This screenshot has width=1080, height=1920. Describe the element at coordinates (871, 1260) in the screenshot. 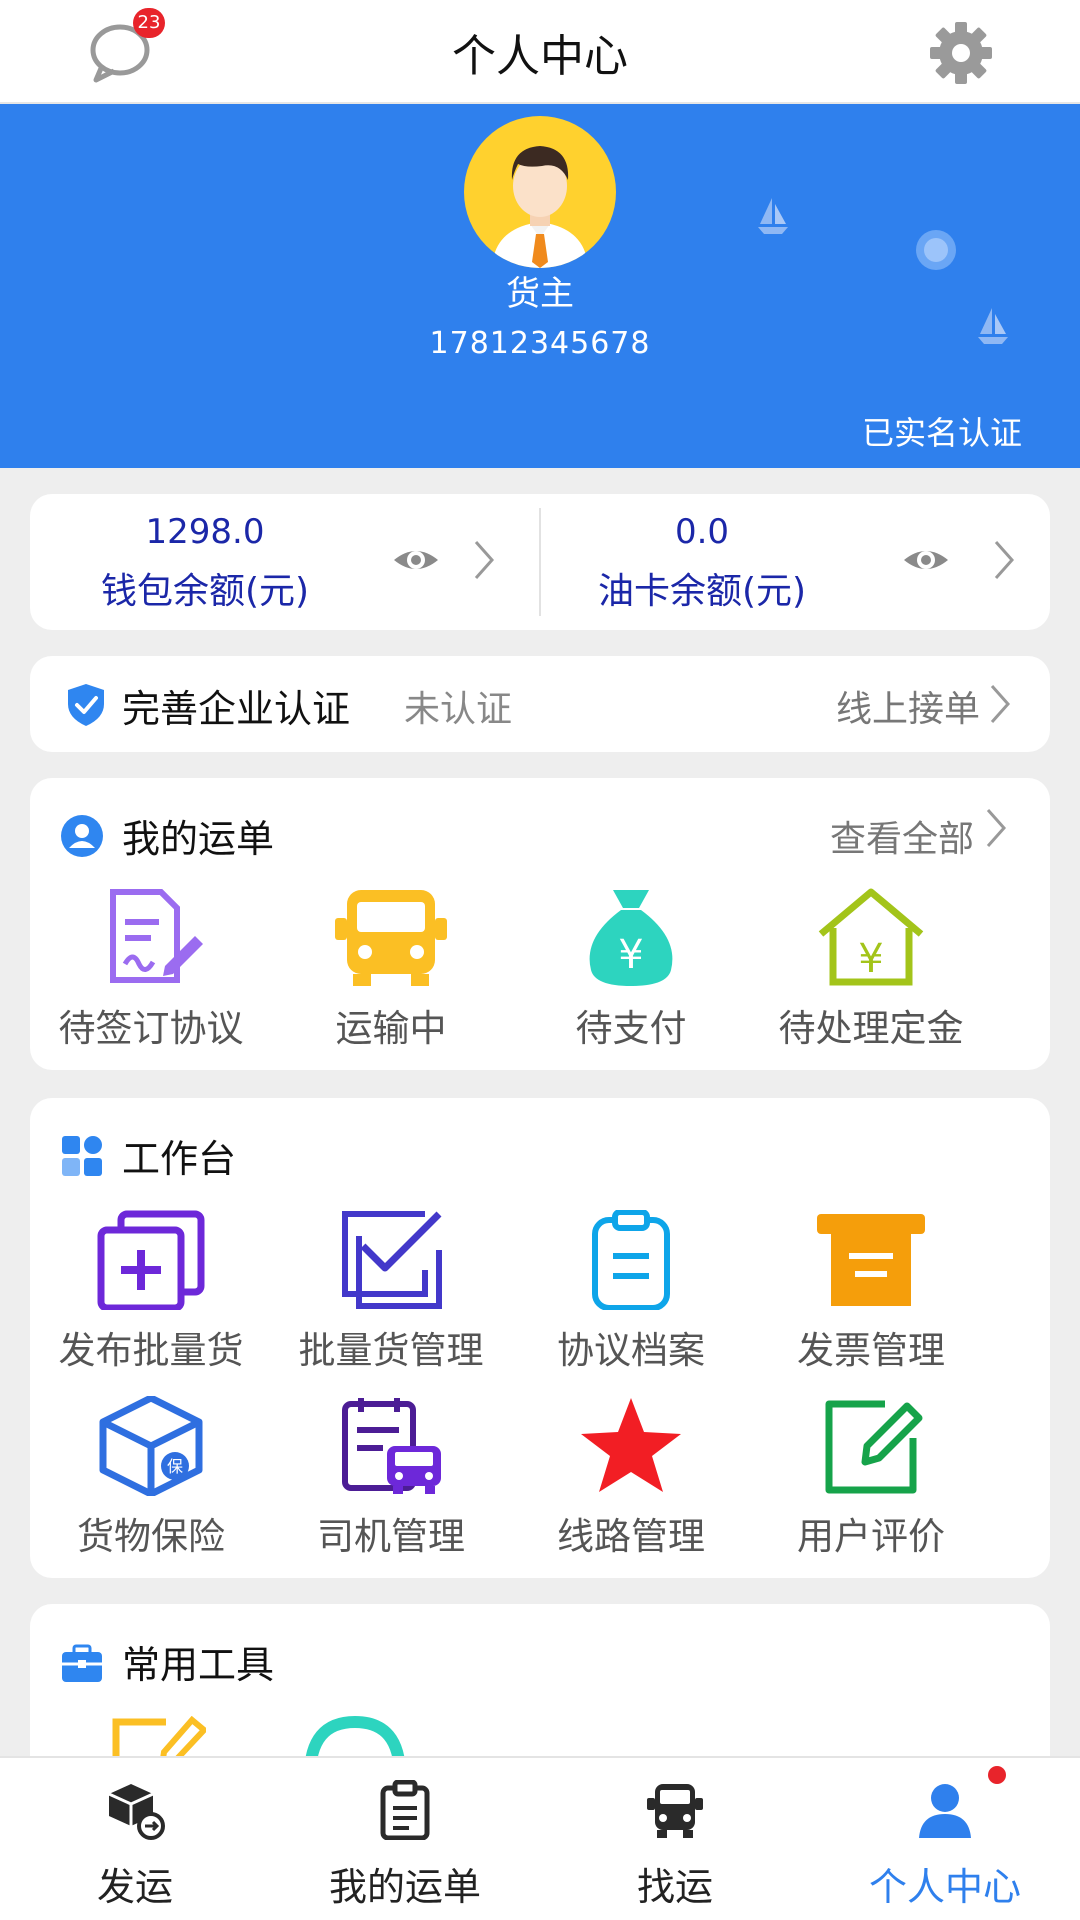

I see `invoice-icon` at that location.